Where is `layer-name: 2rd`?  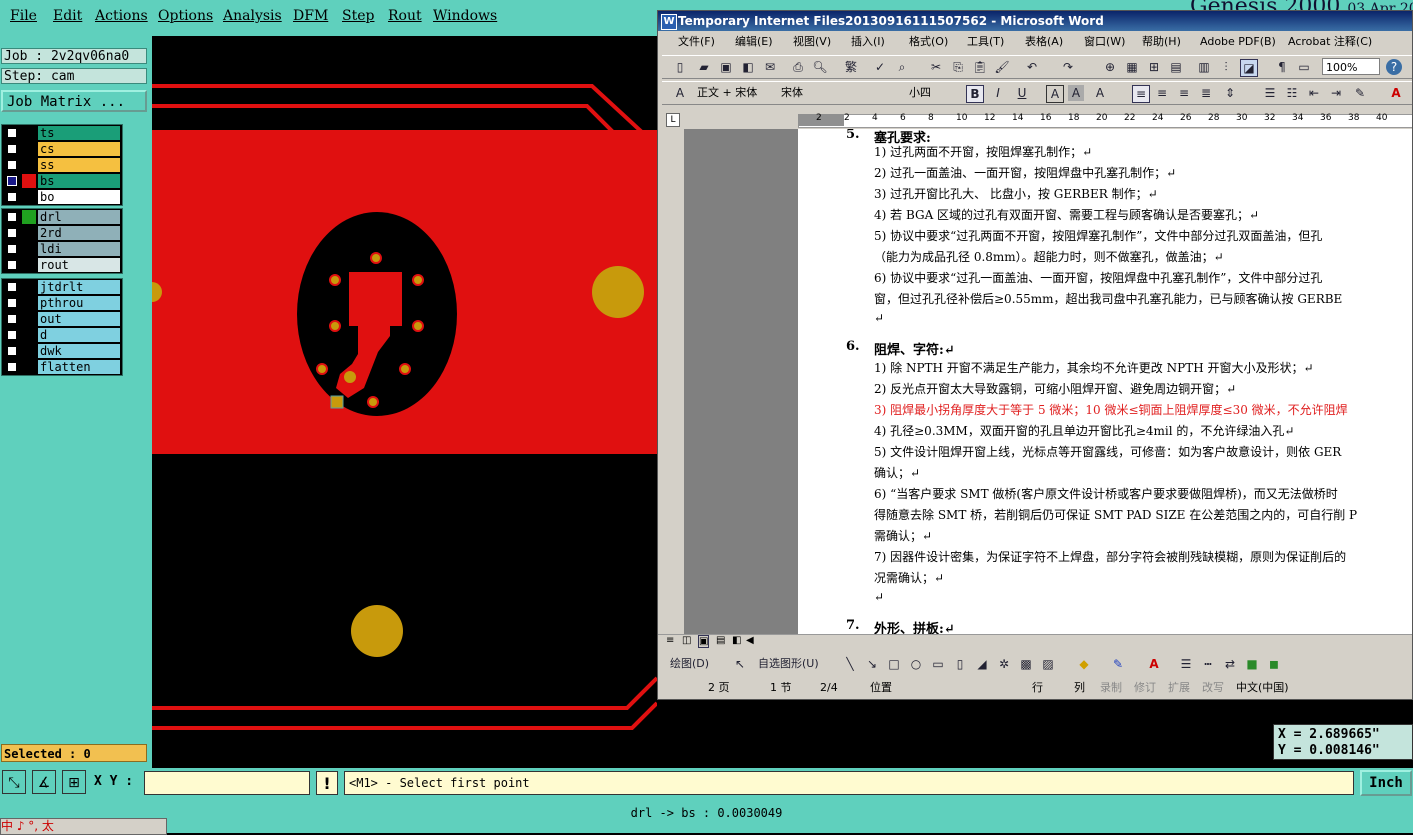 layer-name: 2rd is located at coordinates (79, 233).